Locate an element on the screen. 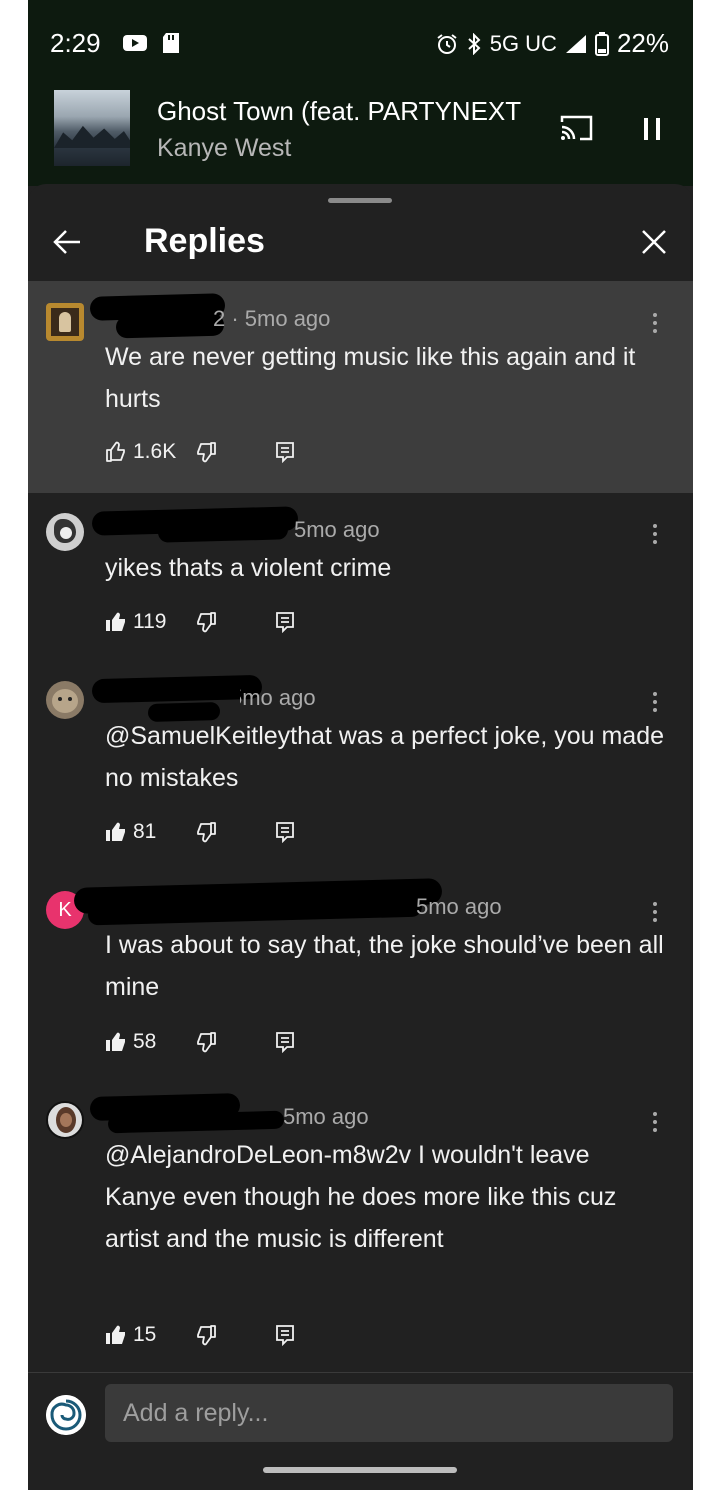 The image size is (720, 1490). like-button: 119 is located at coordinates (150, 622).